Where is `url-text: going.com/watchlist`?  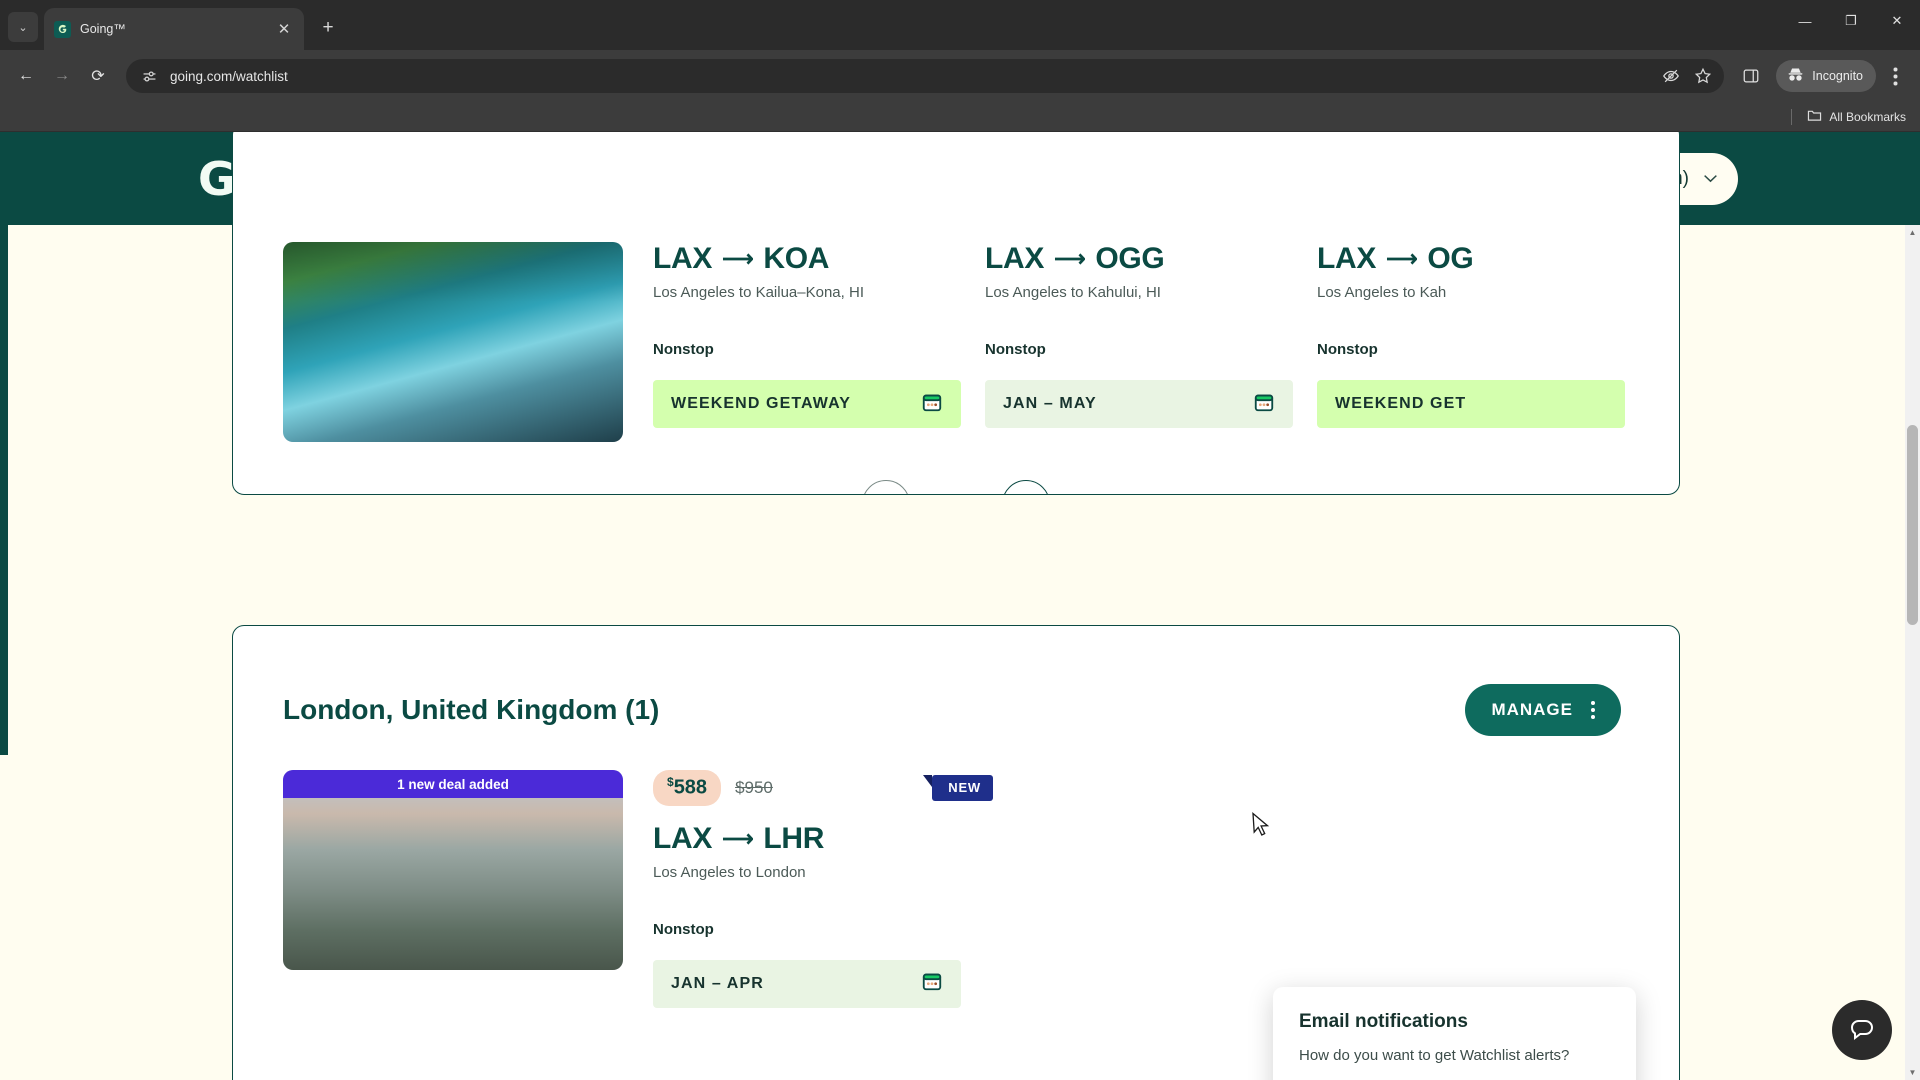
url-text: going.com/watchlist is located at coordinates (229, 76).